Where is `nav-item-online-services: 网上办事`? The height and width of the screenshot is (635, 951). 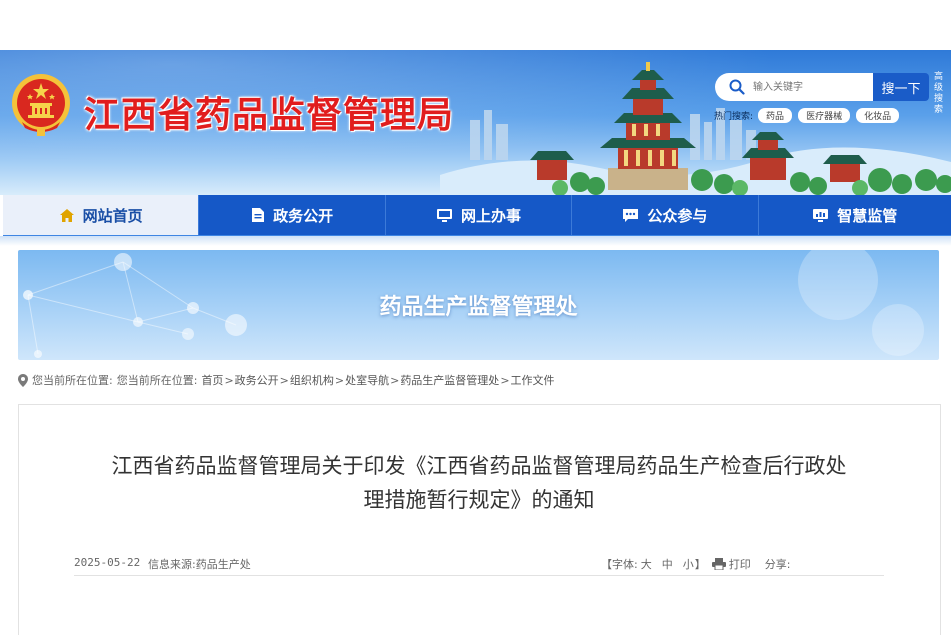 nav-item-online-services: 网上办事 is located at coordinates (479, 215).